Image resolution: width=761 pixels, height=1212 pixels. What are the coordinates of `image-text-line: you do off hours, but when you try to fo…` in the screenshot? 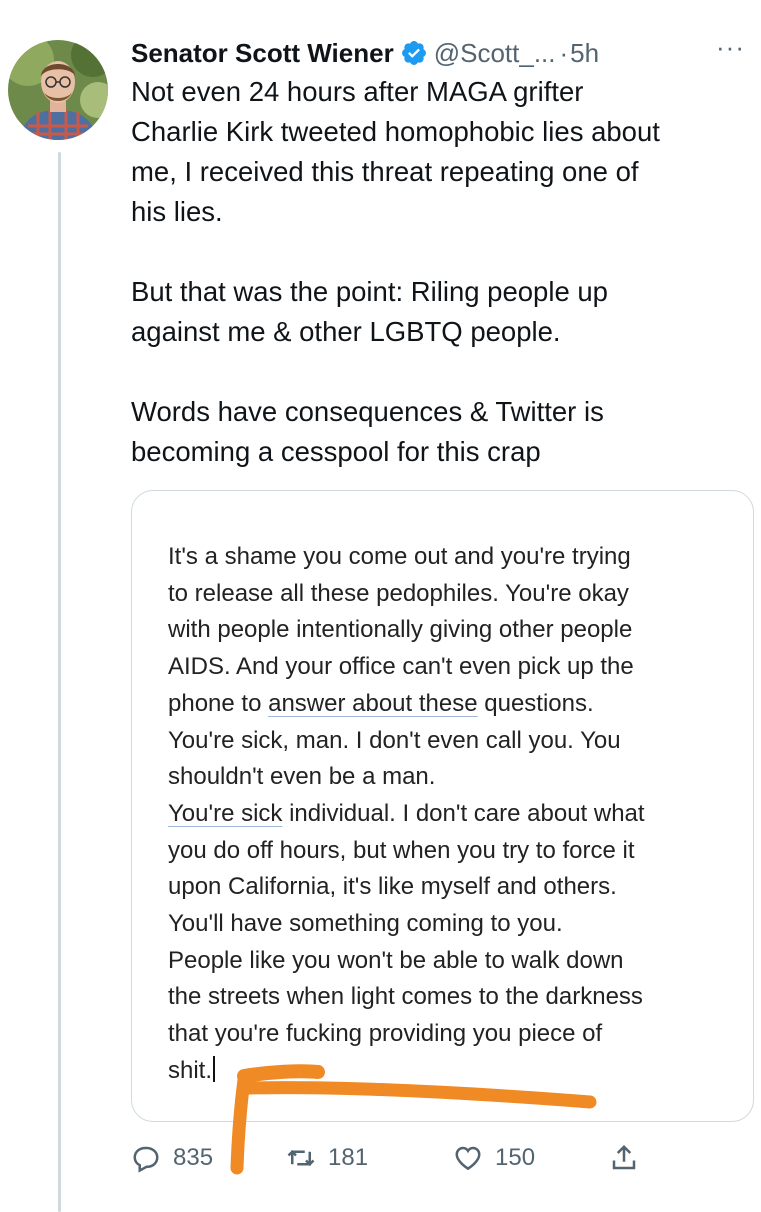 It's located at (401, 850).